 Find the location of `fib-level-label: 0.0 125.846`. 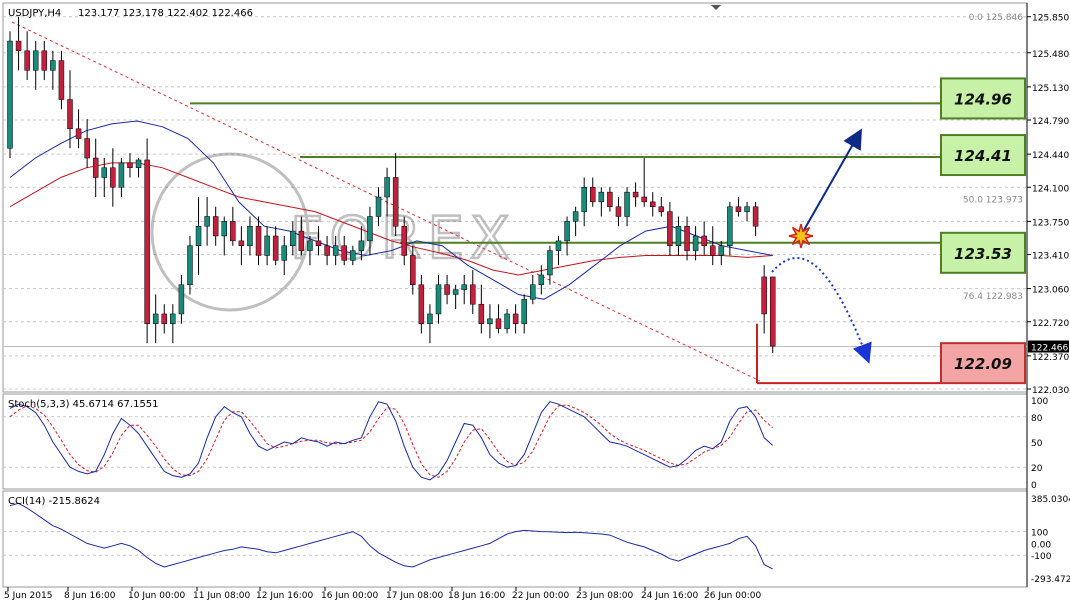

fib-level-label: 0.0 125.846 is located at coordinates (996, 18).